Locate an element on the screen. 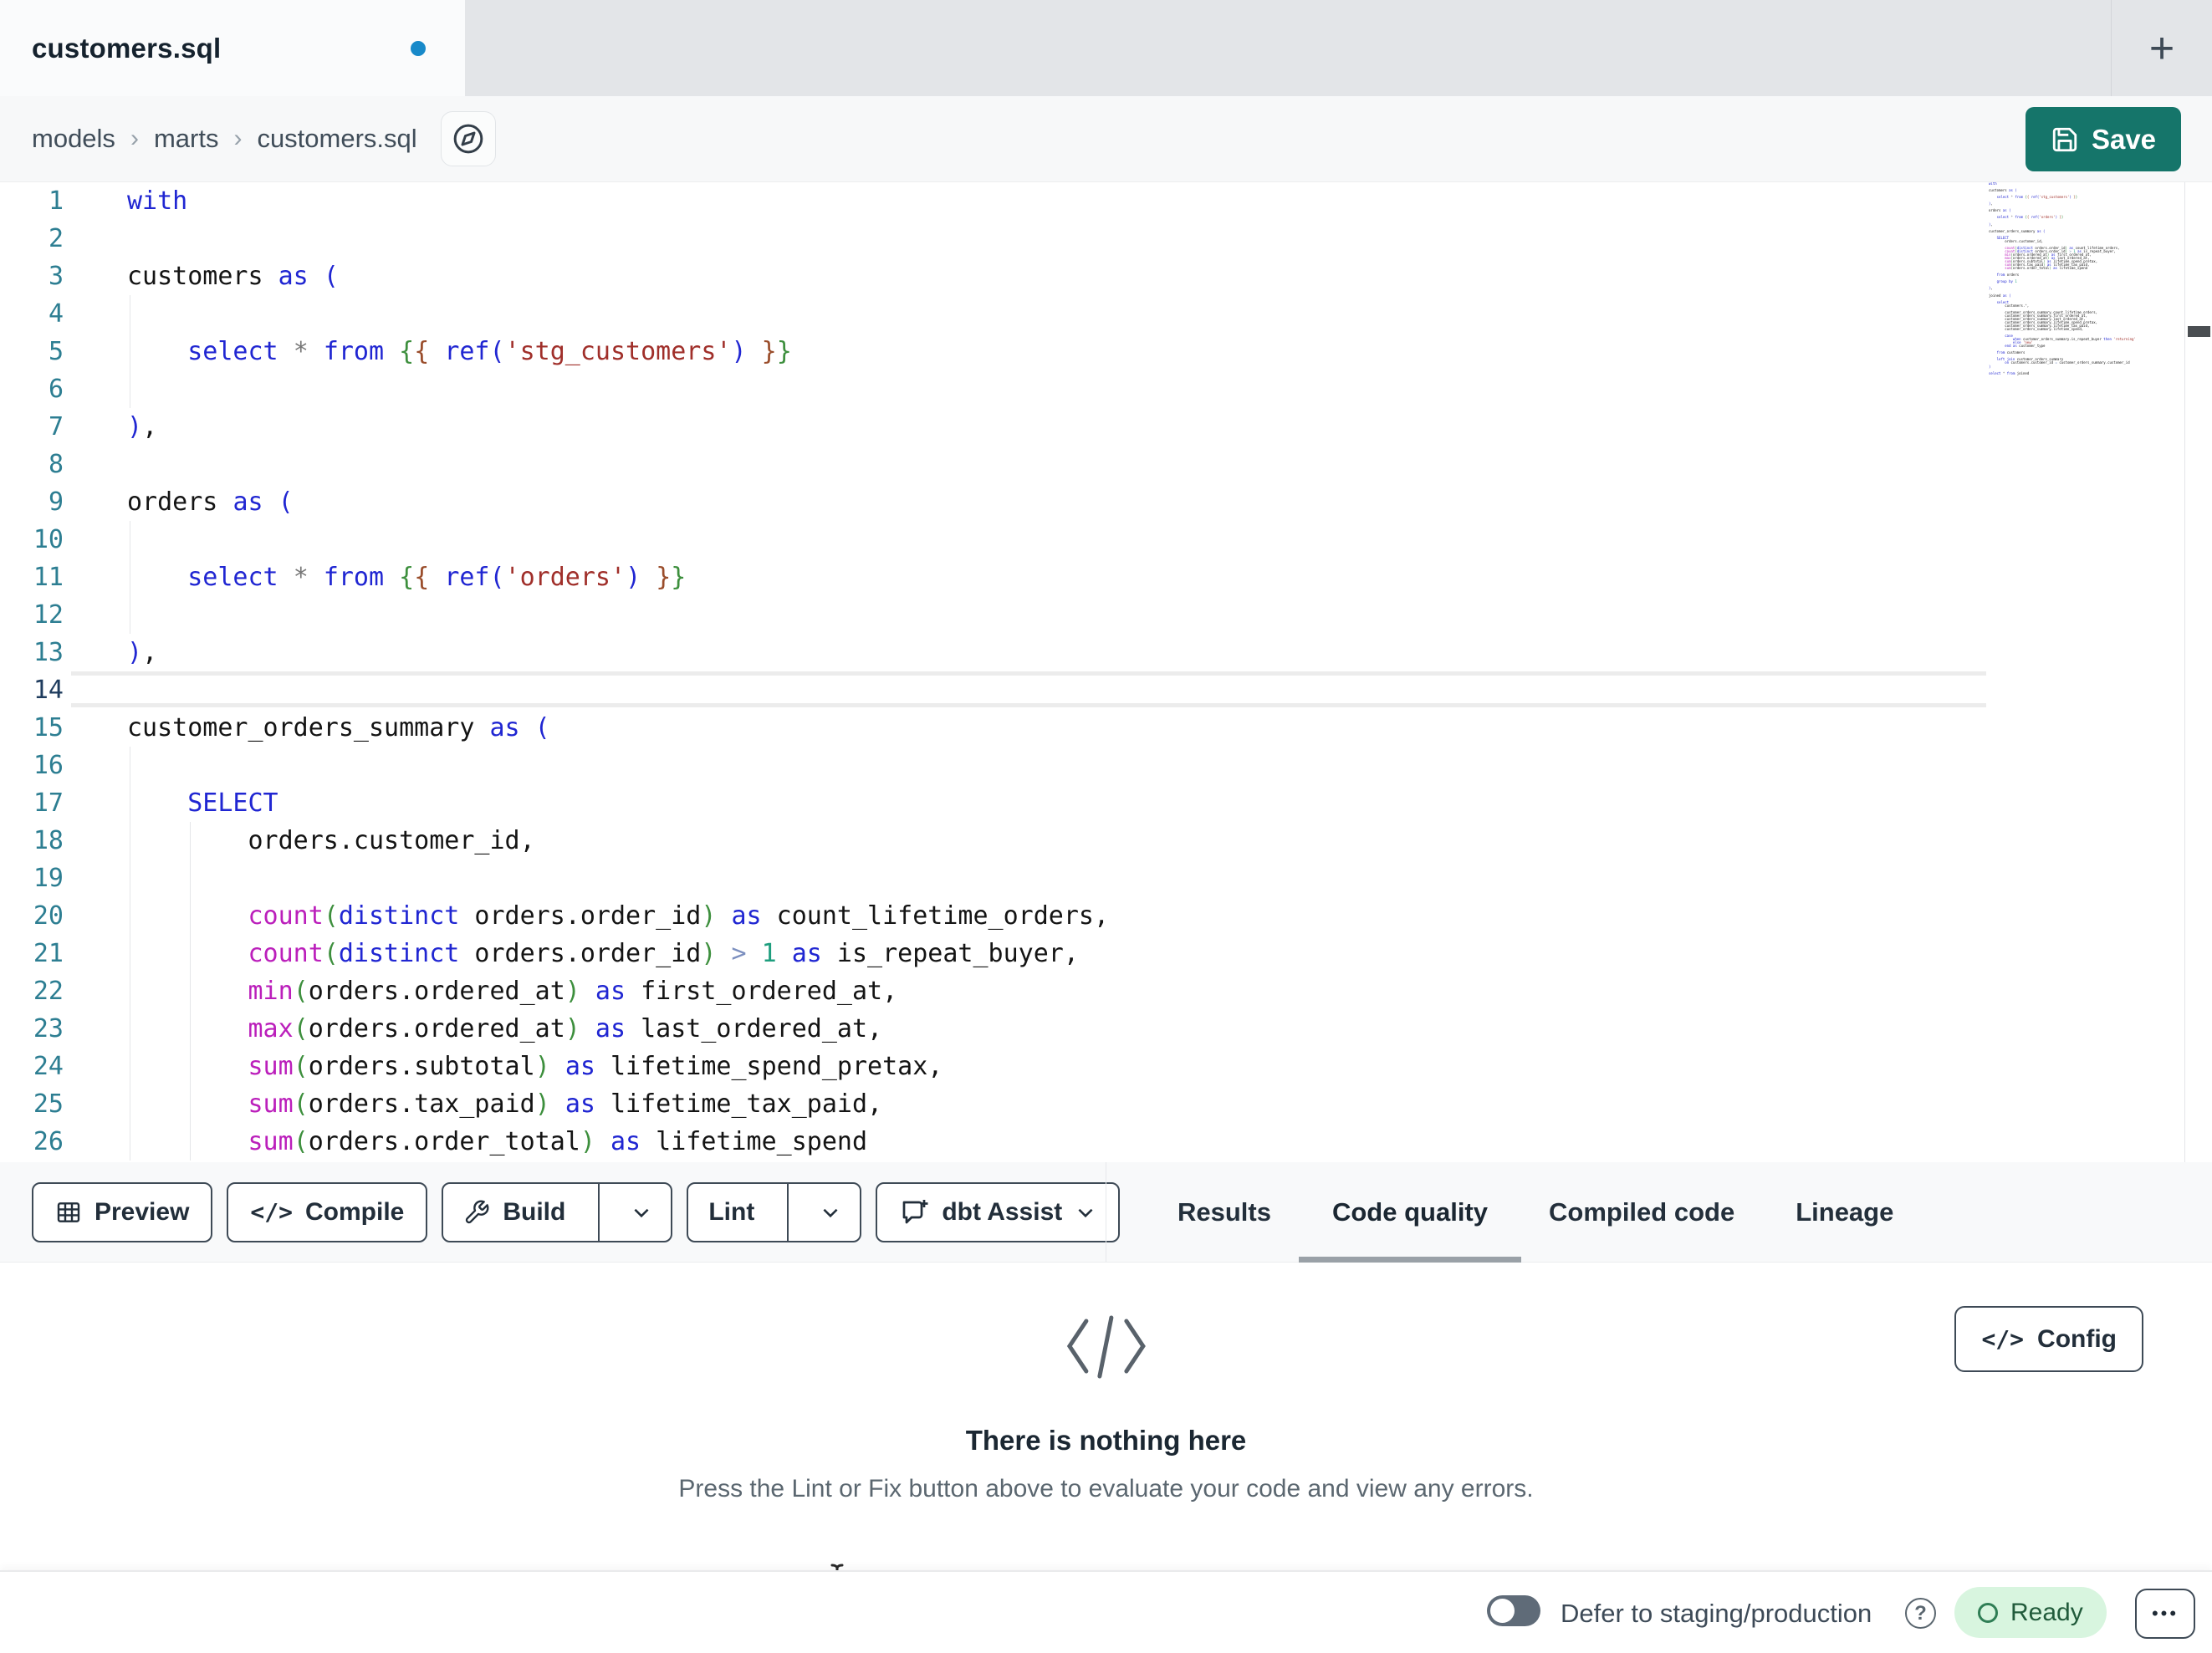 This screenshot has width=2212, height=1653. new-tab-zone: + is located at coordinates (2161, 48).